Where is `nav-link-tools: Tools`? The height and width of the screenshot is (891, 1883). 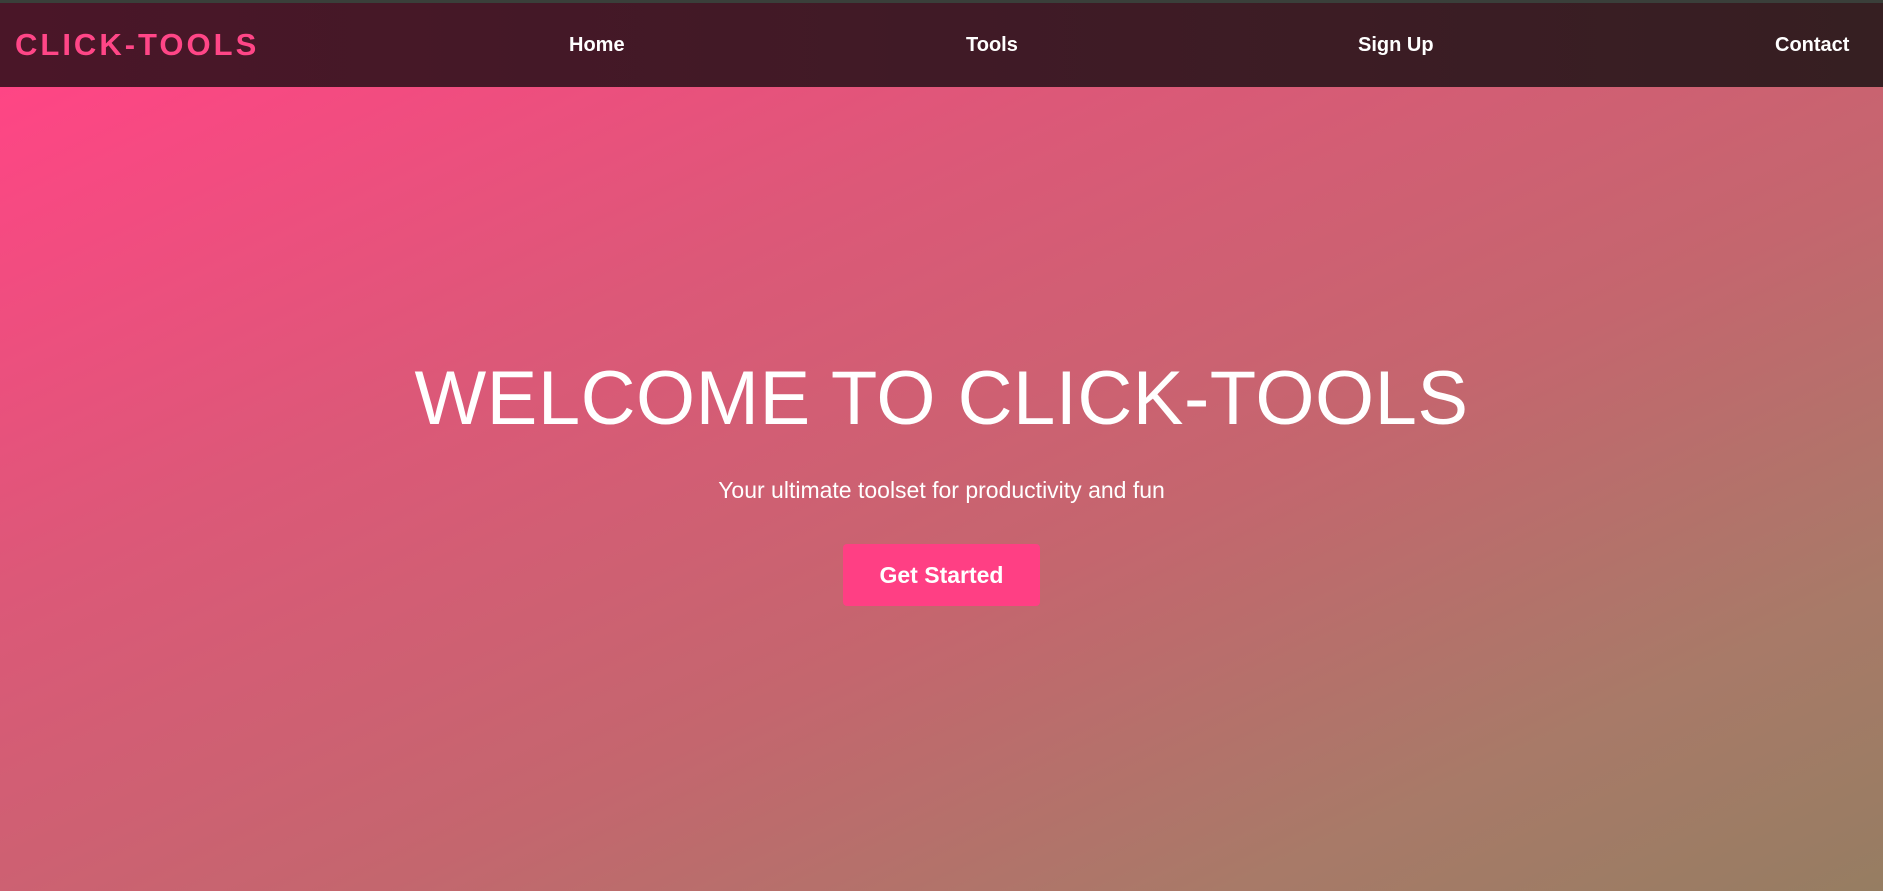
nav-link-tools: Tools is located at coordinates (992, 45).